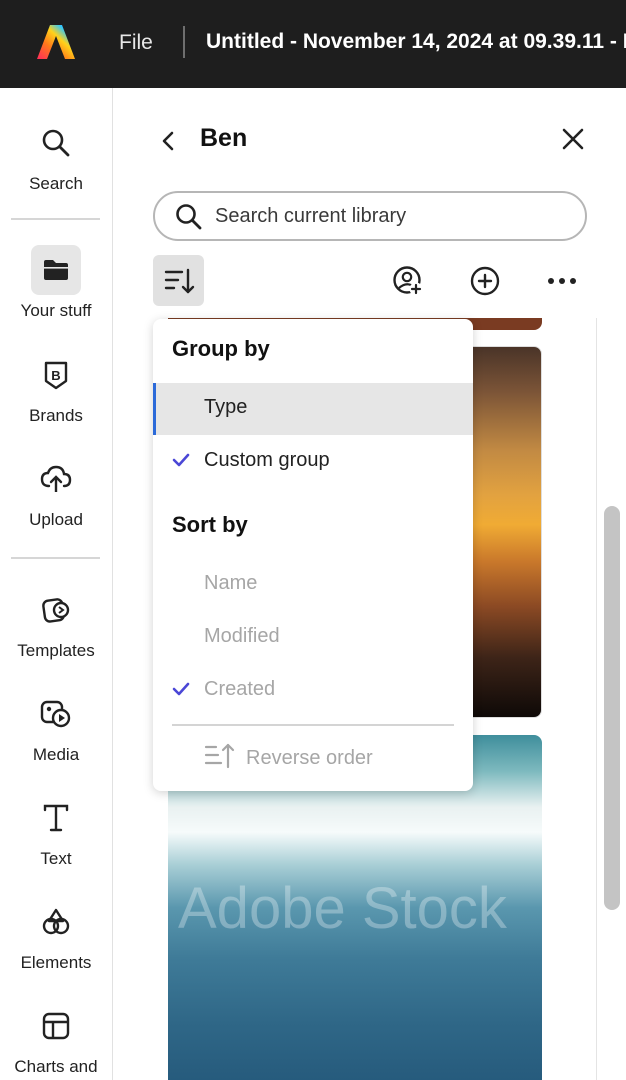  What do you see at coordinates (395, 216) in the screenshot?
I see `search-input` at bounding box center [395, 216].